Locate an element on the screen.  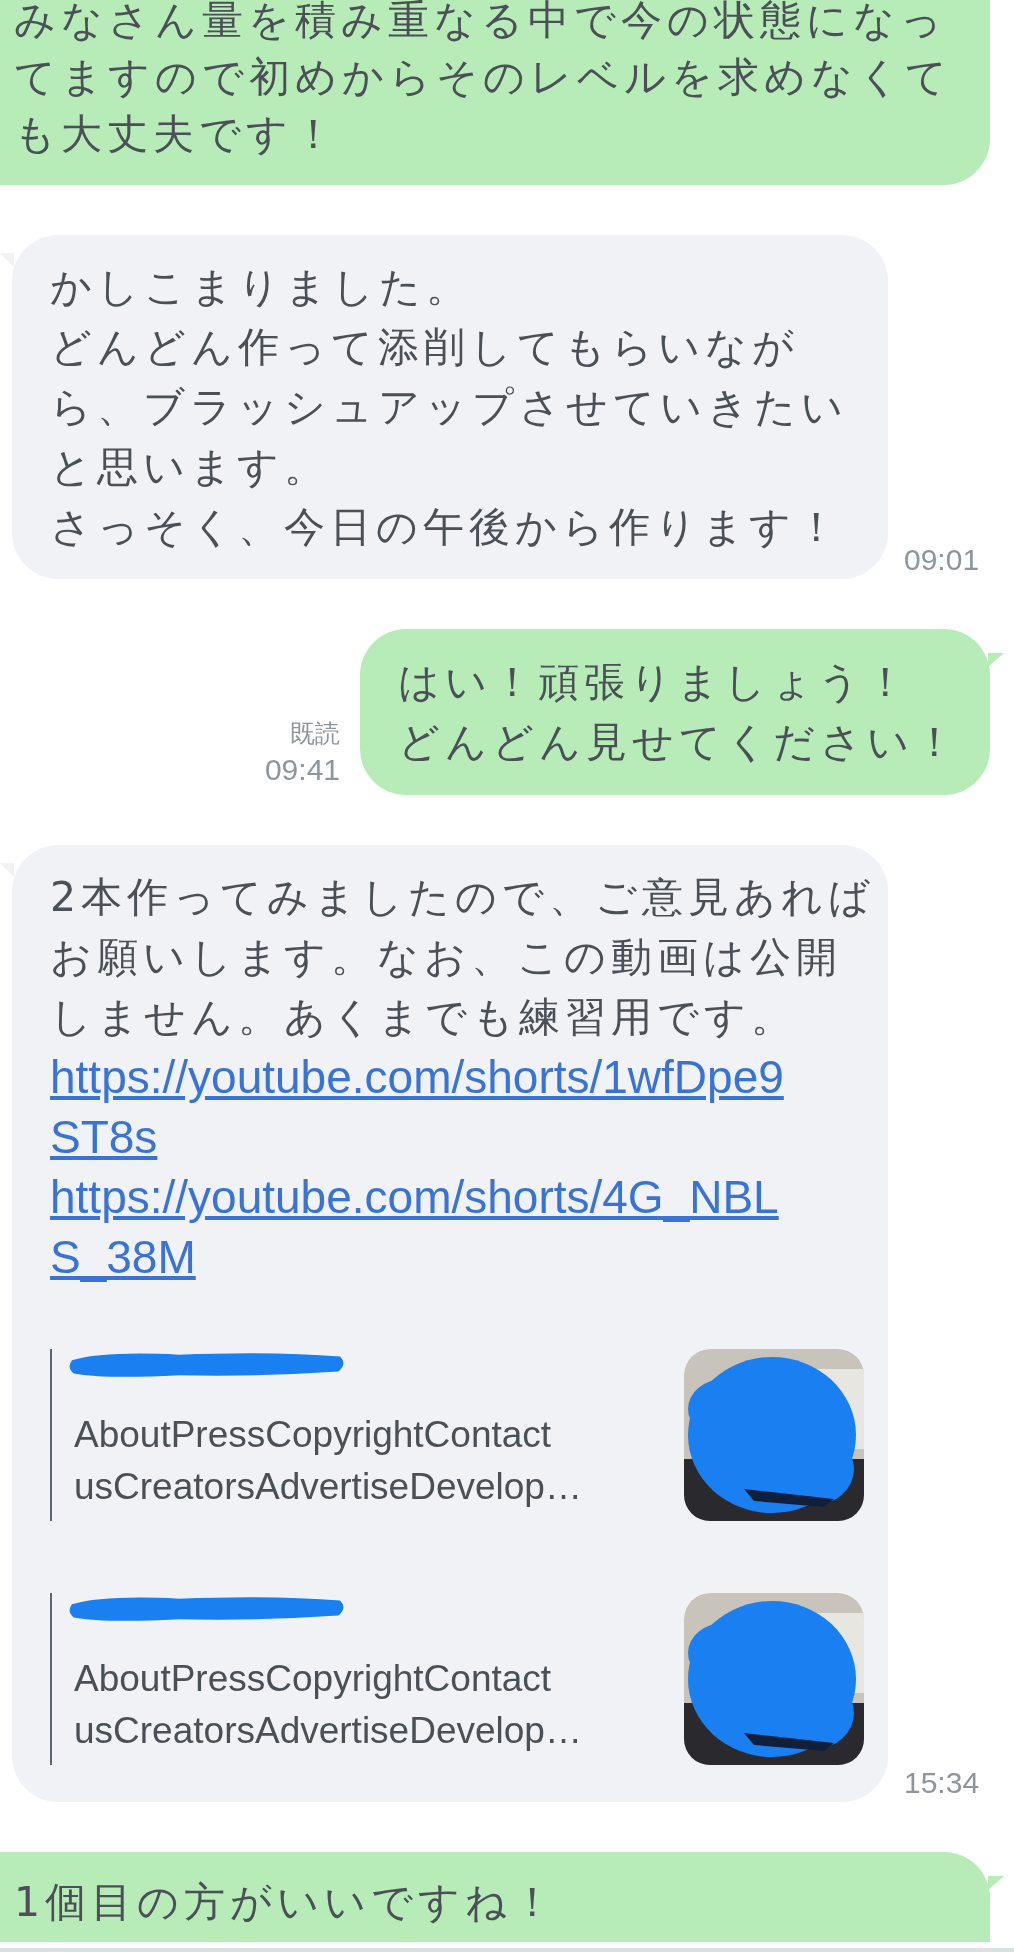
link: https://youtube.com/shorts/4G_NBLS_38M is located at coordinates (422, 1227).